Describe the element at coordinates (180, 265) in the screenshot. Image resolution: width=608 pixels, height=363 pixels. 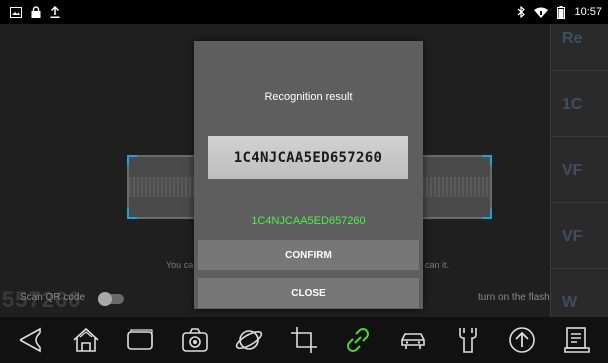
I see `scan-hint-left: You ca` at that location.